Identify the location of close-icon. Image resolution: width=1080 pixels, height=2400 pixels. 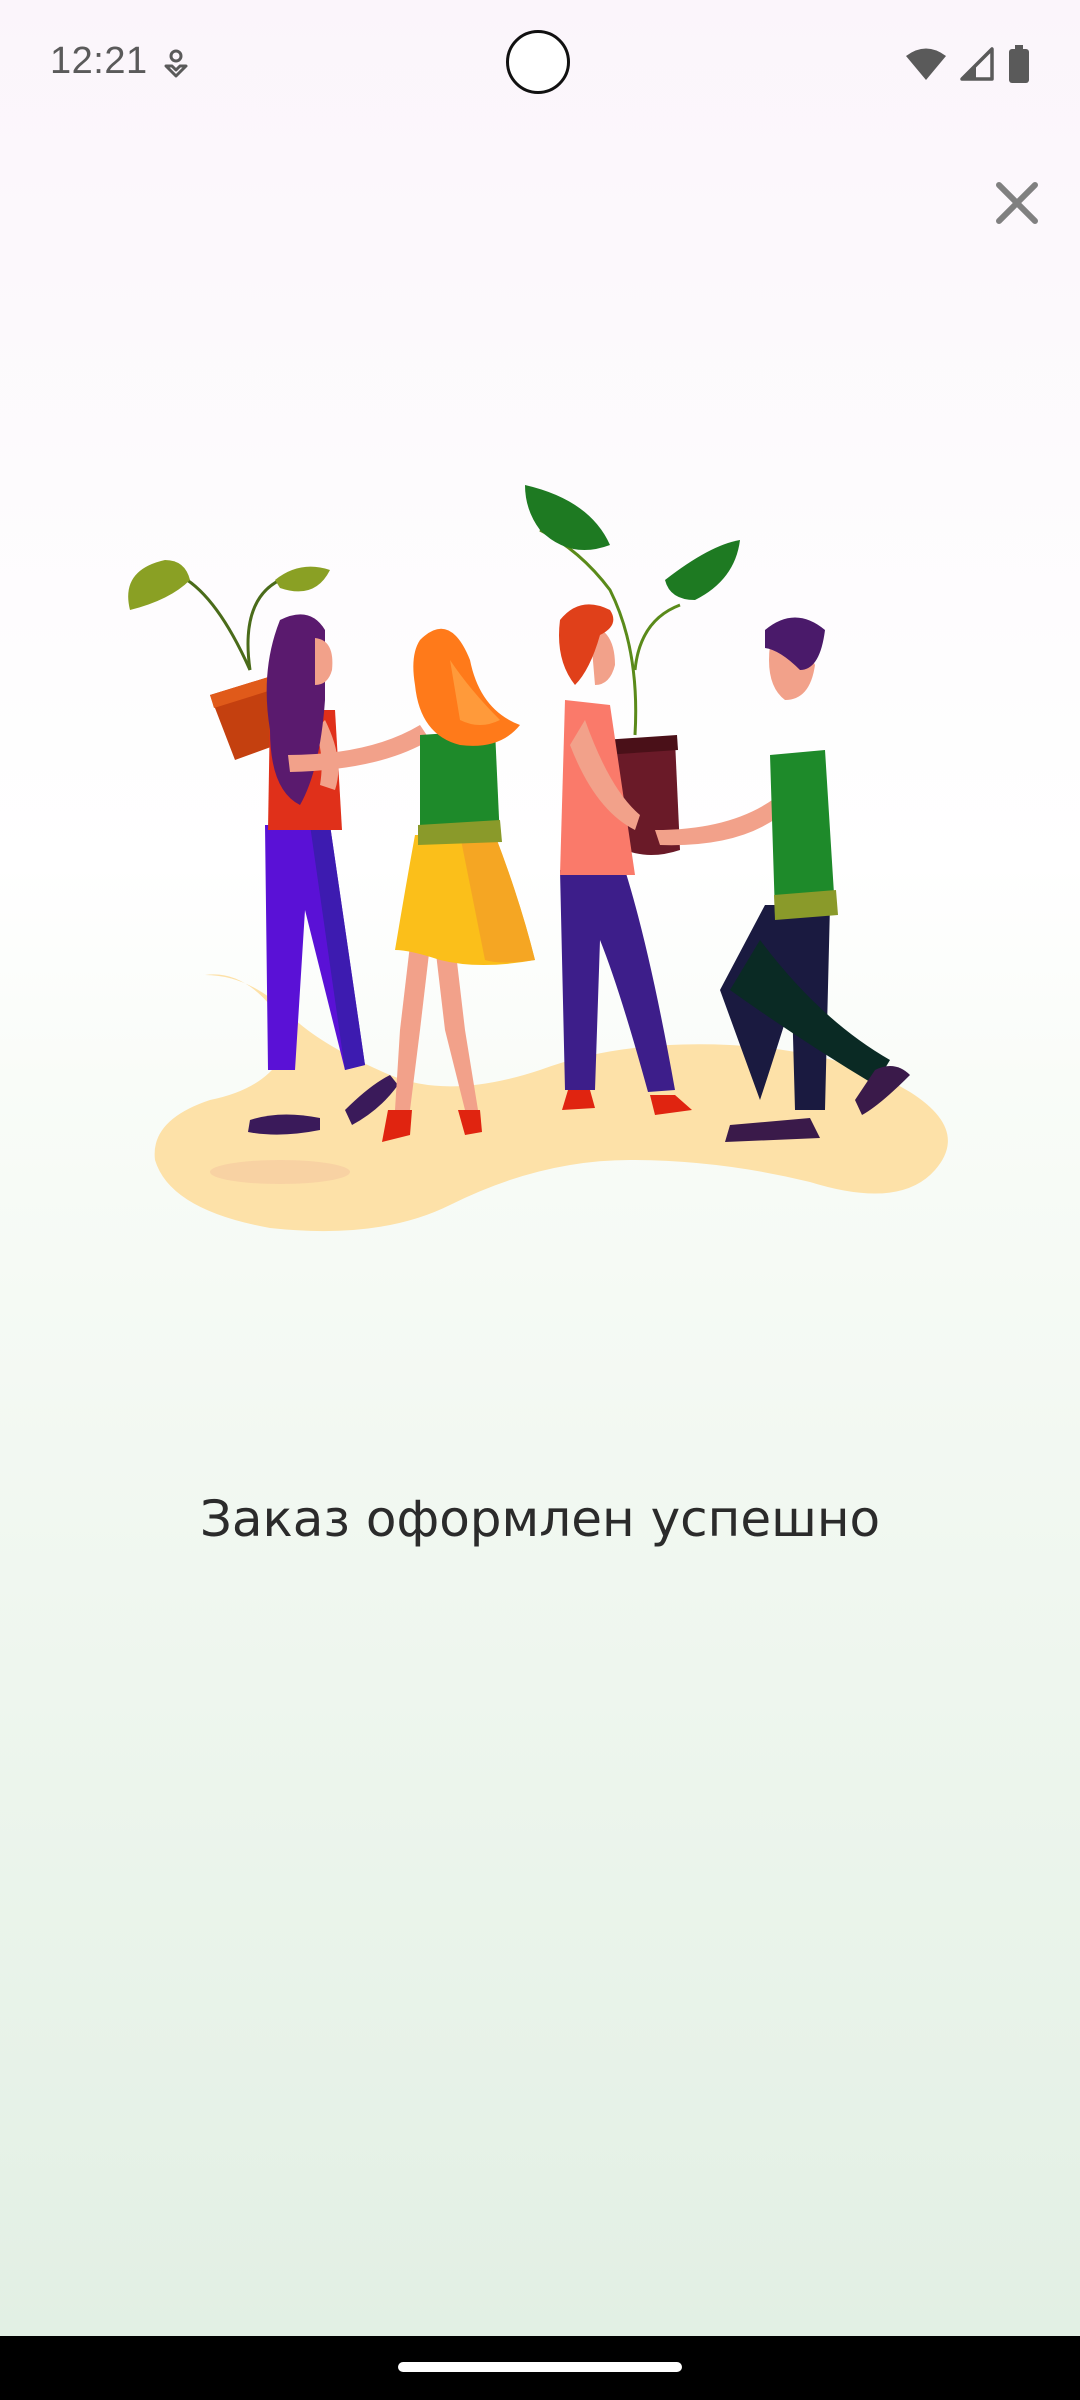
(1017, 203).